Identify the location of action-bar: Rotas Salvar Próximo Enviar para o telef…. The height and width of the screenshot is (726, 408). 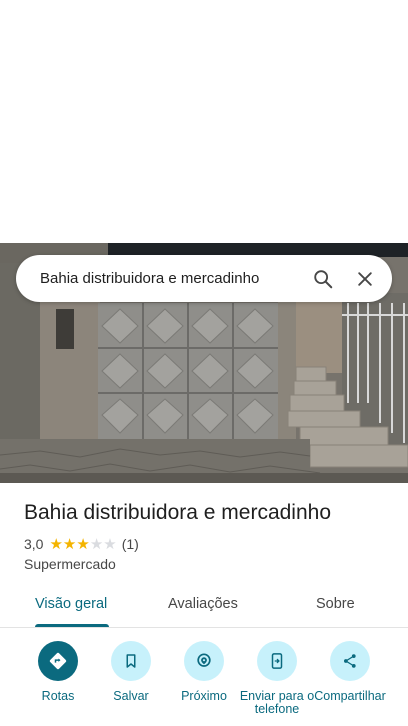
(204, 683).